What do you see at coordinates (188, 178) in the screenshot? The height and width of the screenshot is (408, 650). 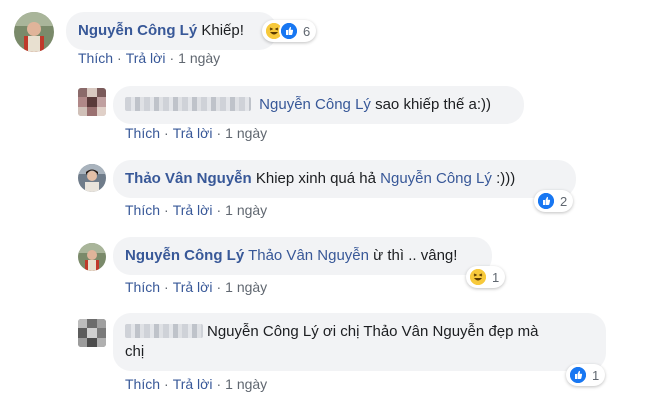 I see `comment-author: Thảo Vân Nguyễn` at bounding box center [188, 178].